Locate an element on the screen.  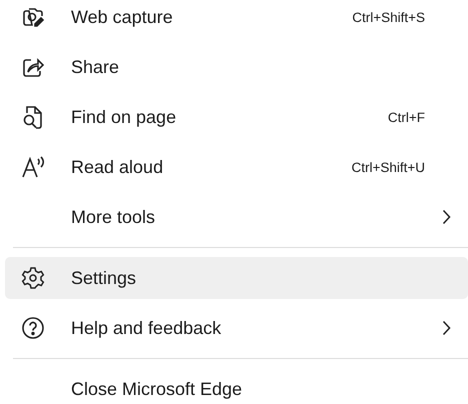
menu-item: Find on page Ctrl+F is located at coordinates (236, 117).